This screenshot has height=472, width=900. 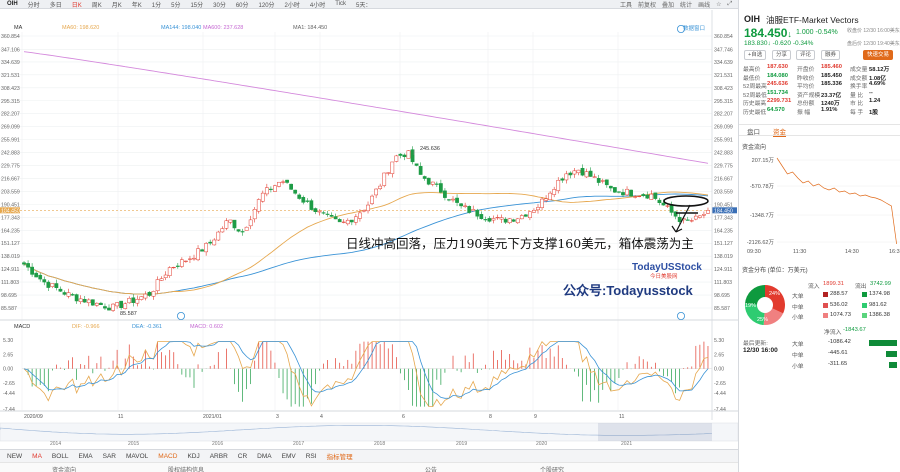 I want to click on indicator-tab: EMA, so click(x=86, y=456).